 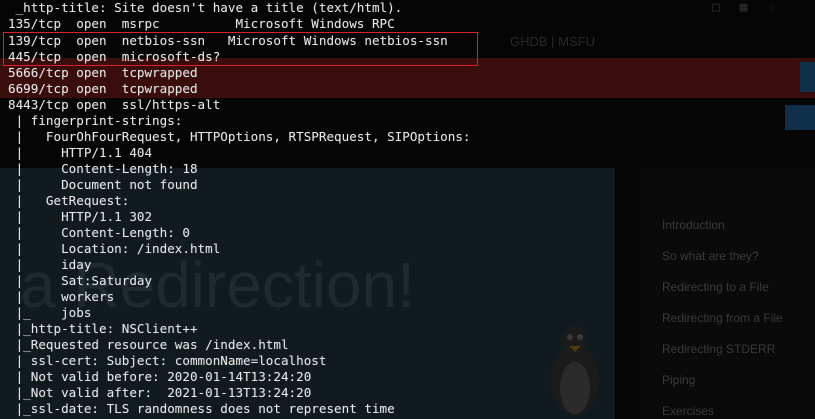 What do you see at coordinates (114, 248) in the screenshot?
I see `terminal-line: | Location: /index.html` at bounding box center [114, 248].